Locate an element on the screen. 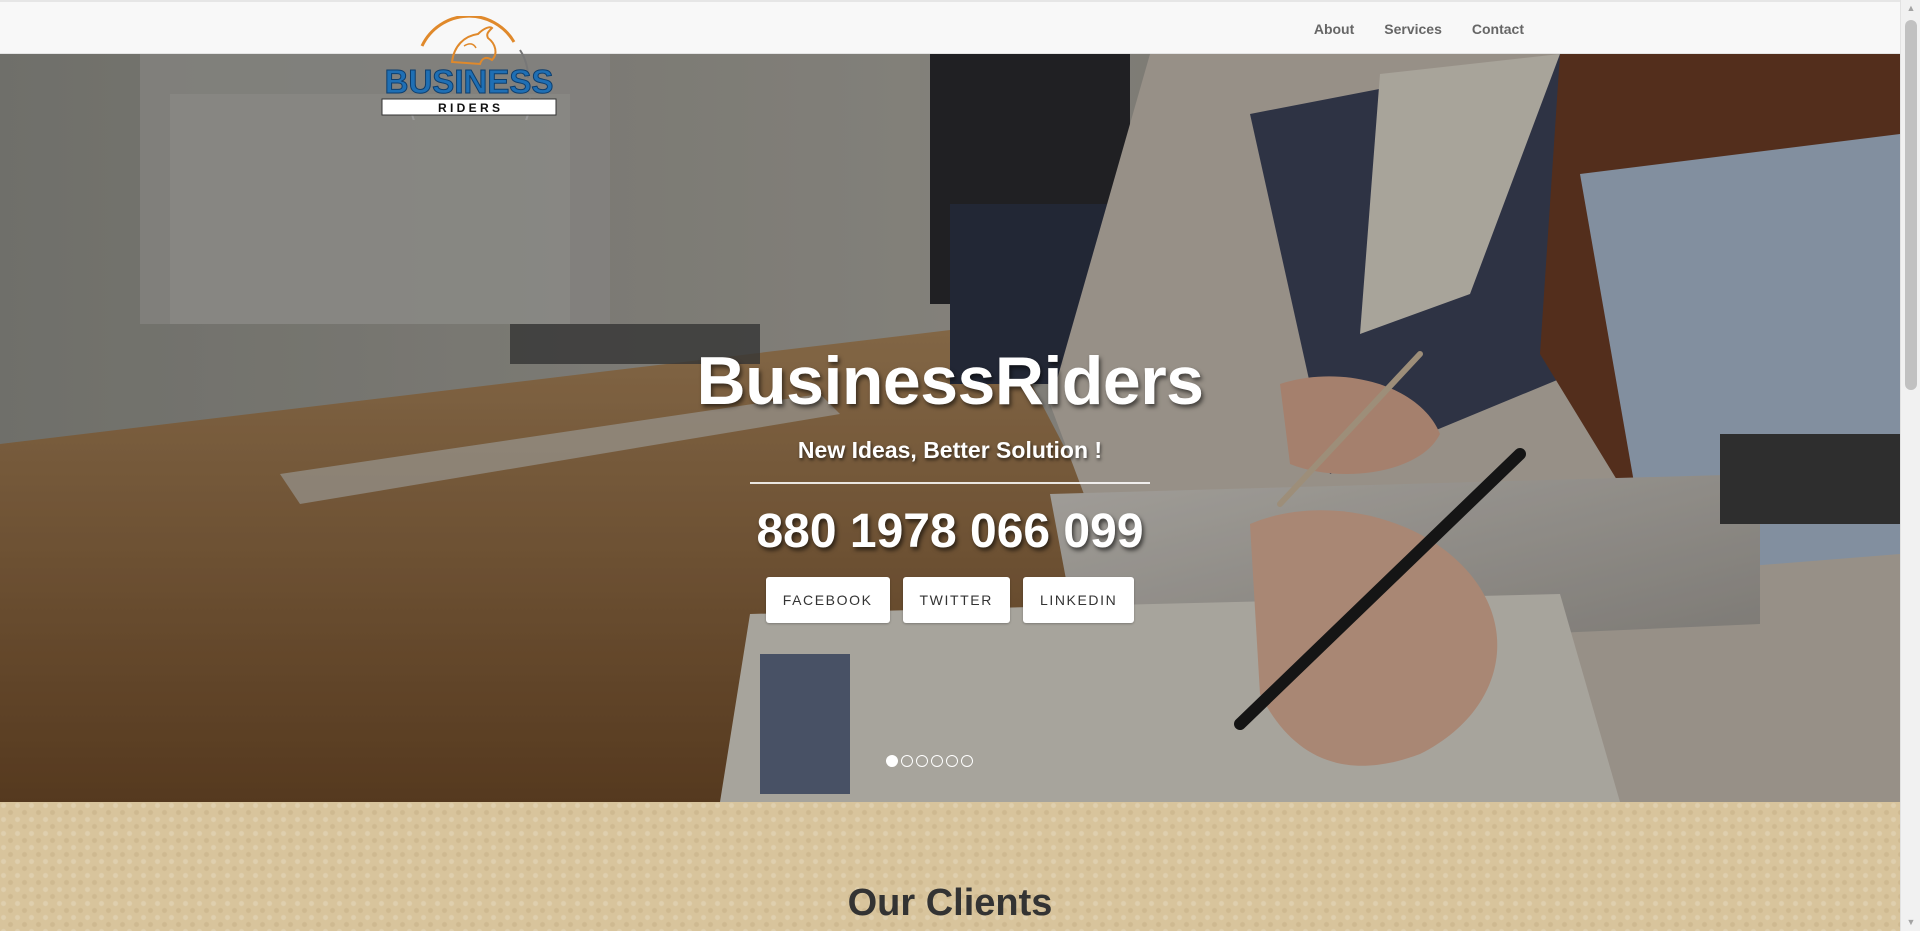 The height and width of the screenshot is (931, 1920). hero-phone-number: 880 1978 066 099 is located at coordinates (950, 531).